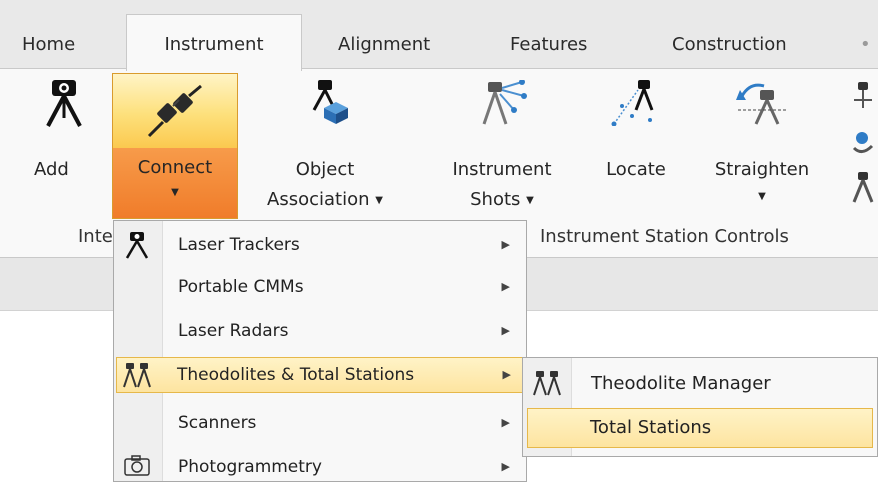 This screenshot has height=485, width=878. Describe the element at coordinates (320, 245) in the screenshot. I see `menu-item-laser-trackers: Laser Trackers ▶` at that location.